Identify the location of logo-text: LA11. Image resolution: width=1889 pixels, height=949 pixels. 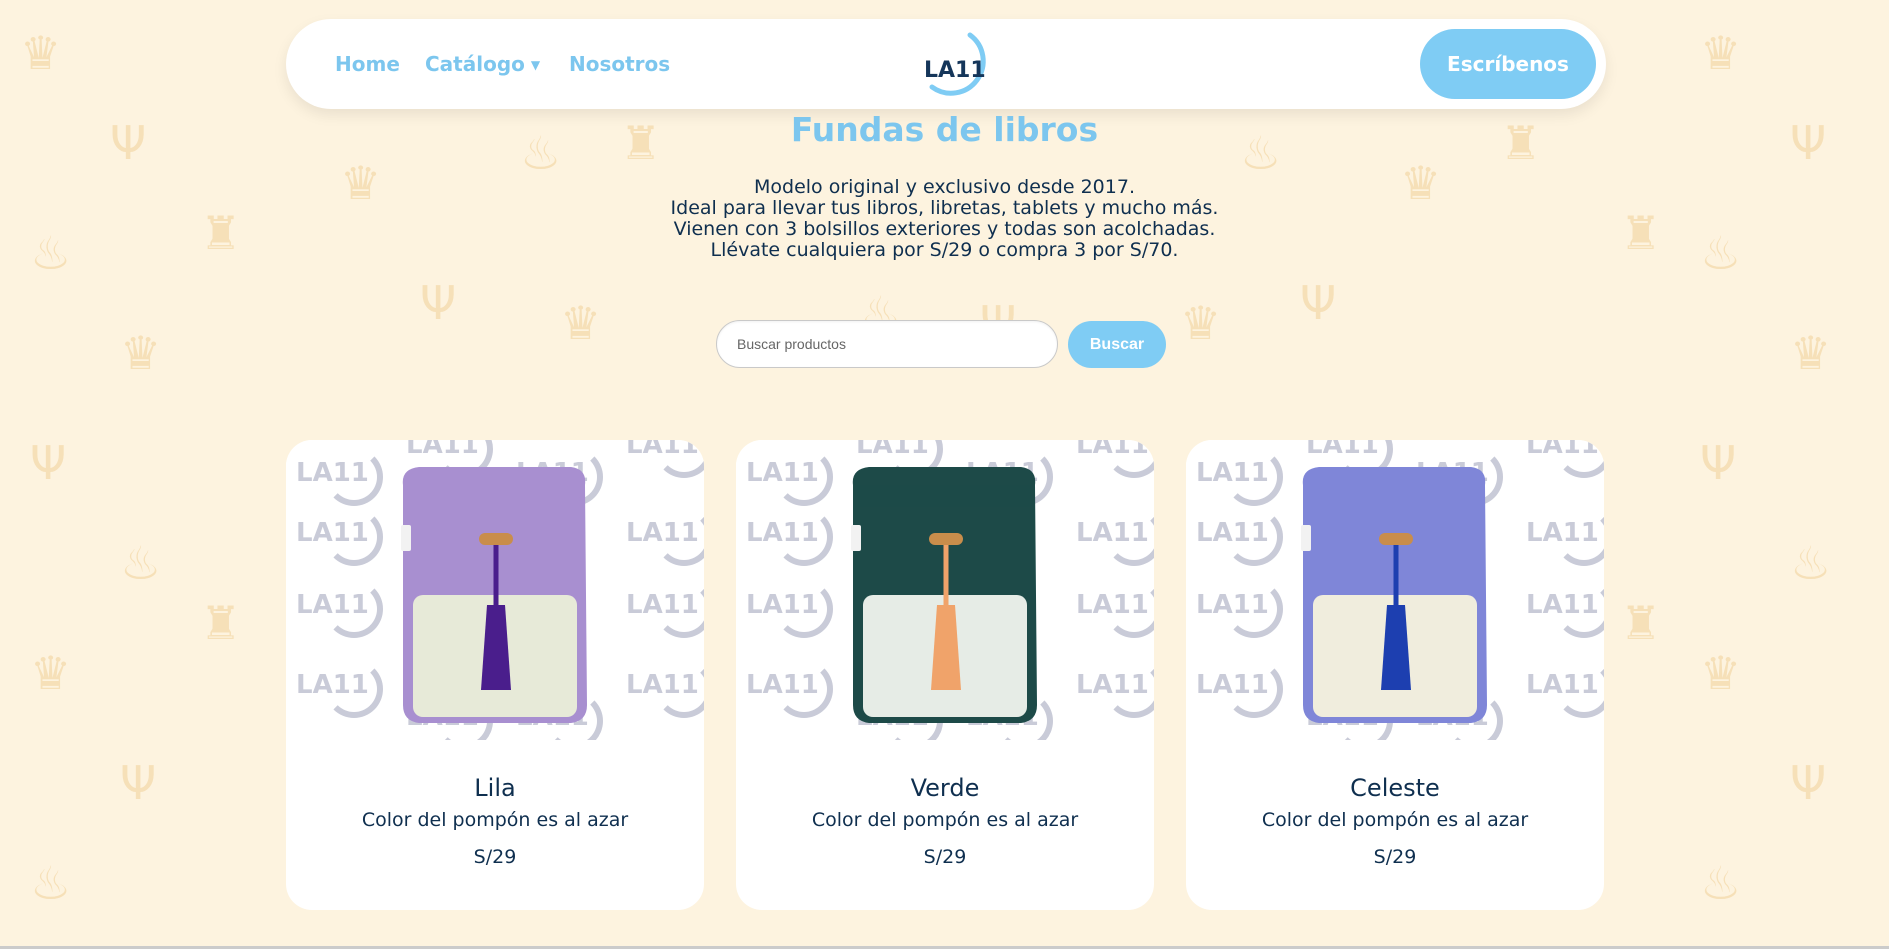
(955, 70).